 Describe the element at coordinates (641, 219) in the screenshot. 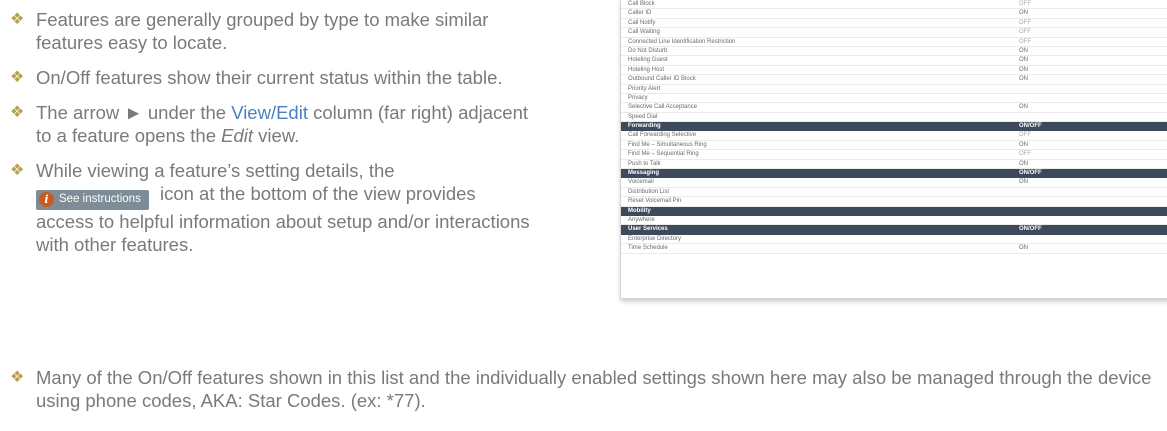

I see `feature-name: Anywhere` at that location.